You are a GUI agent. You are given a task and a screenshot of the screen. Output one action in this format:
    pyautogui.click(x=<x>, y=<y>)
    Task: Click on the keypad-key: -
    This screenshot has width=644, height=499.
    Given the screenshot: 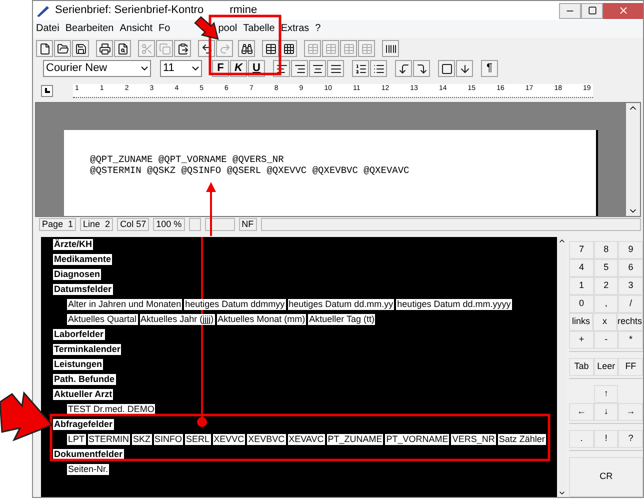 What is the action you would take?
    pyautogui.click(x=606, y=340)
    